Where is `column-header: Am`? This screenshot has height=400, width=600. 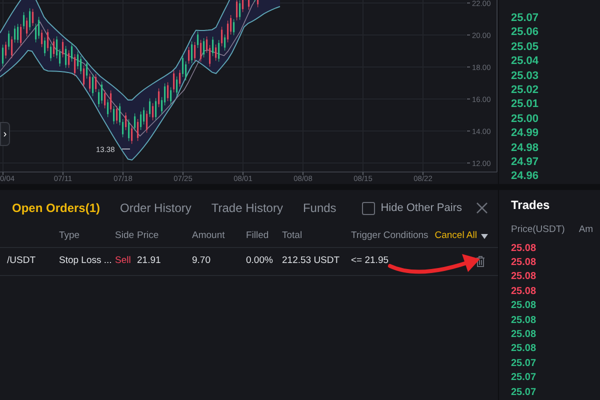 column-header: Am is located at coordinates (586, 230).